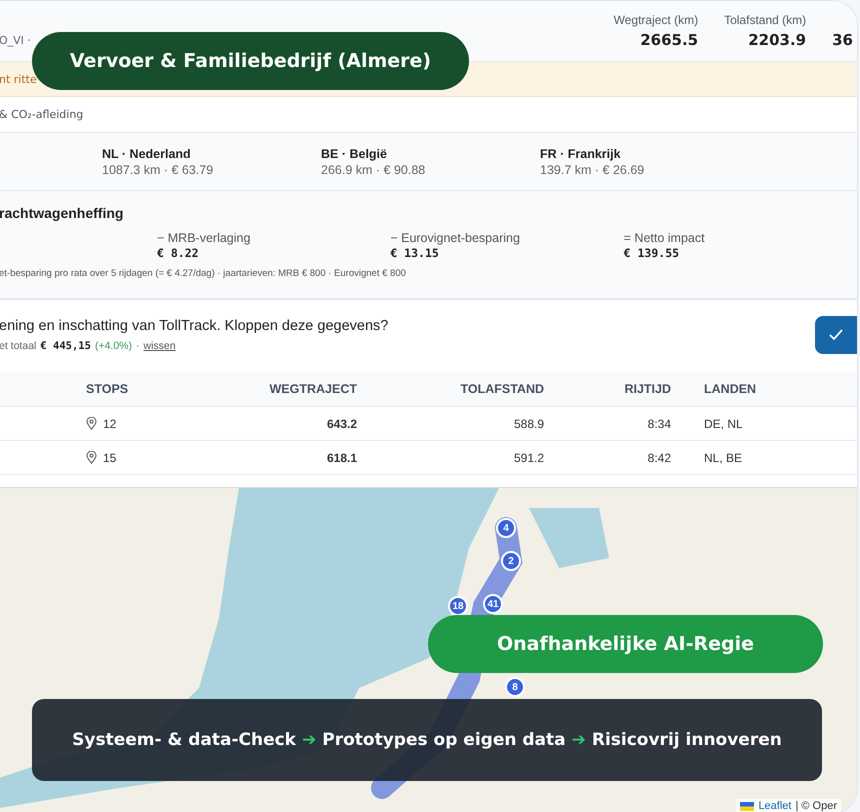 This screenshot has width=860, height=812. What do you see at coordinates (724, 423) in the screenshot?
I see `table-cell-text: DE, NL` at bounding box center [724, 423].